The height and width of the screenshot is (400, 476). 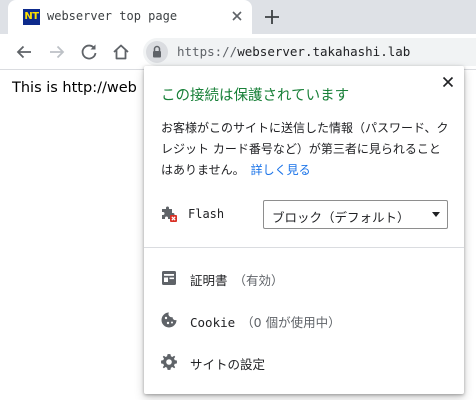 I want to click on cookie-status: （0 個が使用中）, so click(x=291, y=322).